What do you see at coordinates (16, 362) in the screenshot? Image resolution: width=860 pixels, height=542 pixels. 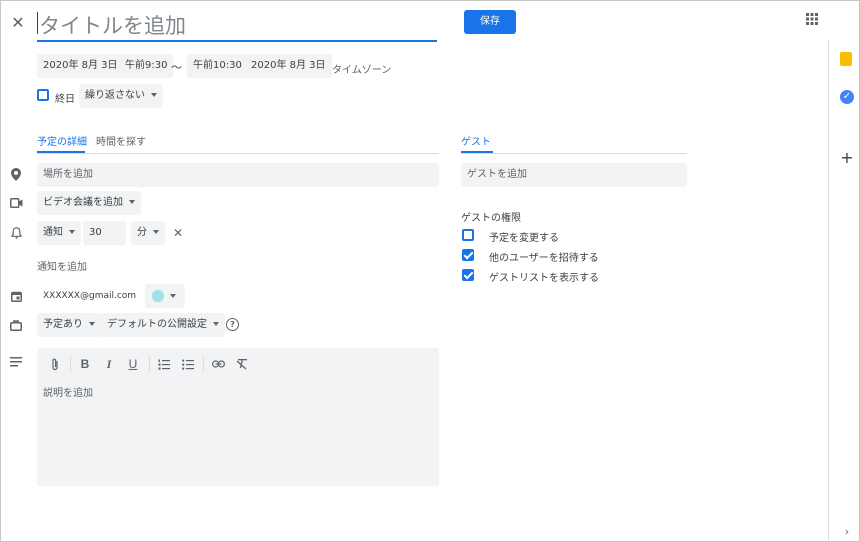 I see `description-icon` at bounding box center [16, 362].